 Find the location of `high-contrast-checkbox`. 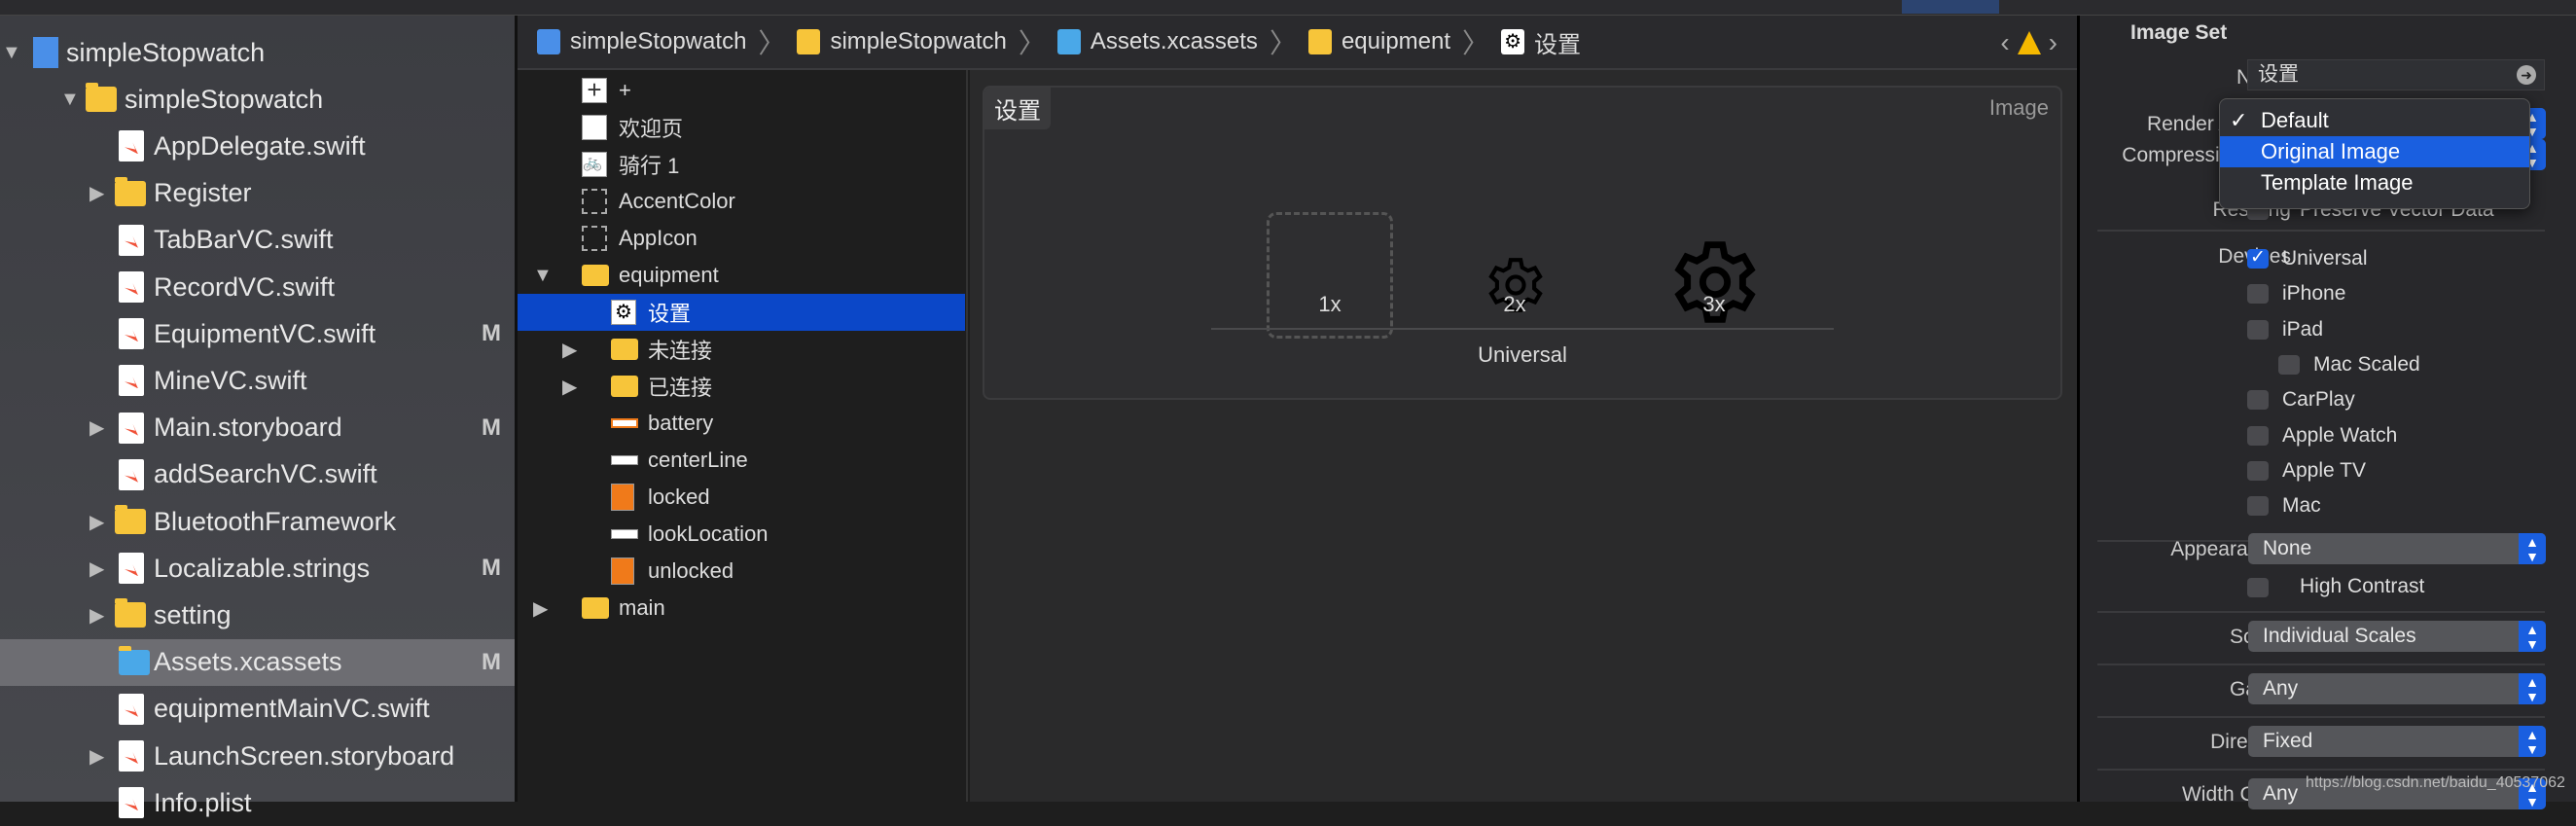

high-contrast-checkbox is located at coordinates (2258, 587).